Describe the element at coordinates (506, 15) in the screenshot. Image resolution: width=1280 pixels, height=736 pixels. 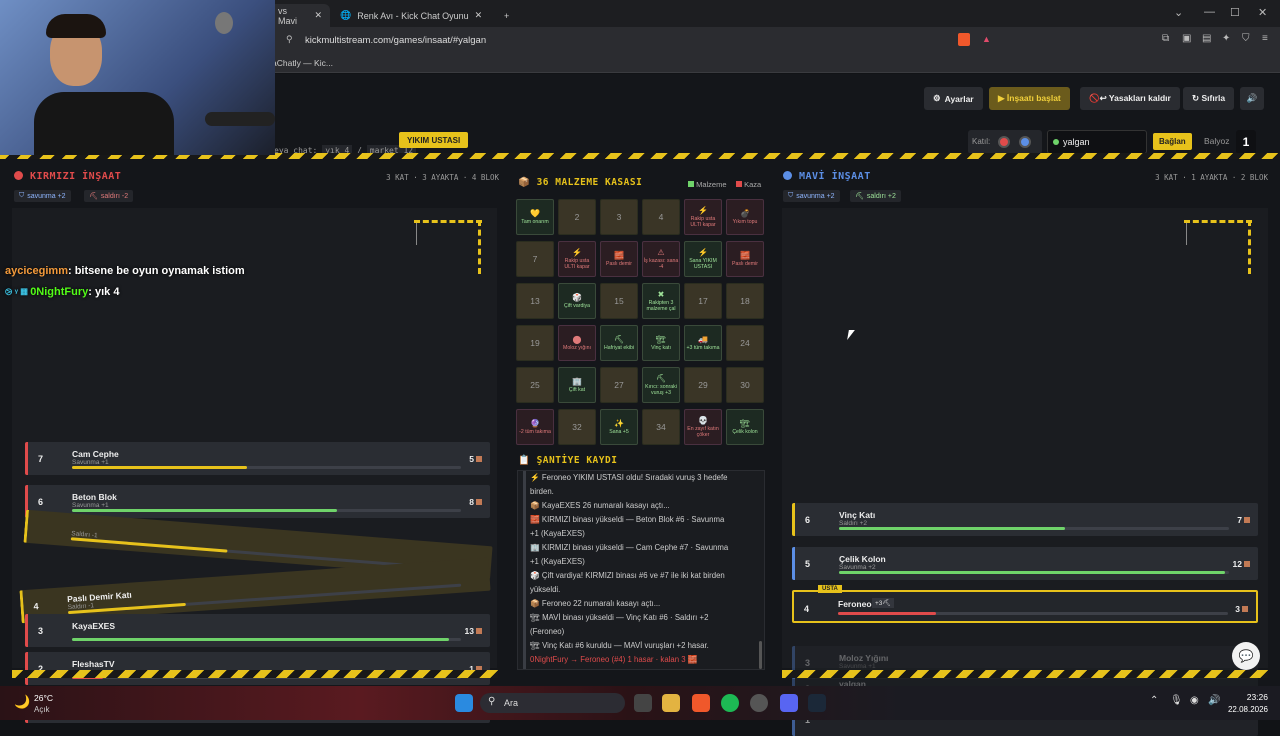
I see `new-tab-button: +` at that location.